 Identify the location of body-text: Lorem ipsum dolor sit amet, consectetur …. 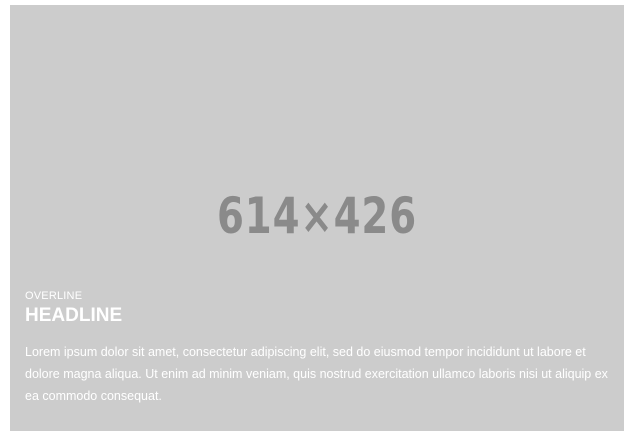
(316, 374).